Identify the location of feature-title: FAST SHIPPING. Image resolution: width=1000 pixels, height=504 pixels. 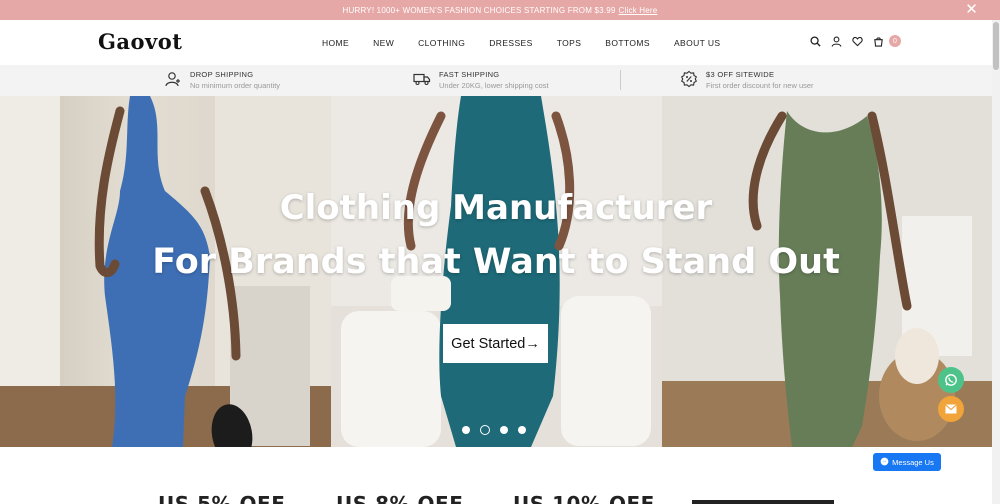
(469, 74).